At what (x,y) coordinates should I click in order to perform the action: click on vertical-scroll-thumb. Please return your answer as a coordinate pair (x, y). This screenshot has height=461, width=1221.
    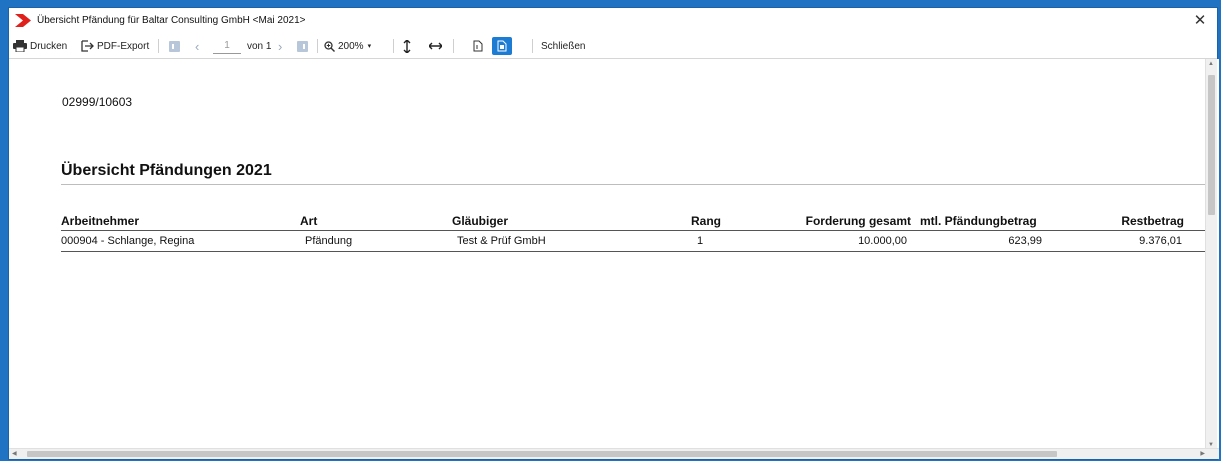
    Looking at the image, I should click on (1211, 145).